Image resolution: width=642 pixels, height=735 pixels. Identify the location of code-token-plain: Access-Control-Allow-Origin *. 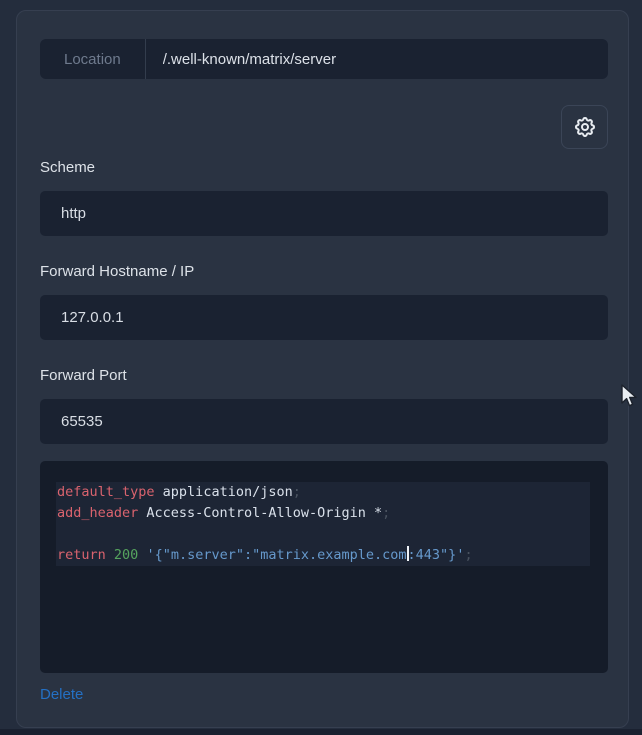
(260, 513).